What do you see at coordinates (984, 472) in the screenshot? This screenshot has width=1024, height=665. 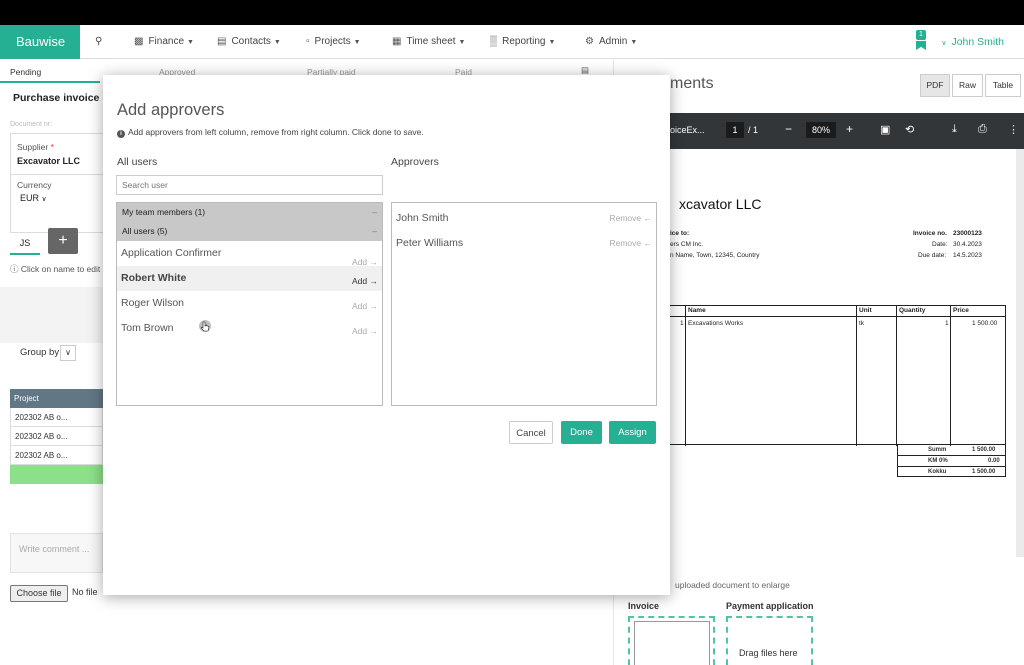 I see `kokku-value: 1 500.00` at bounding box center [984, 472].